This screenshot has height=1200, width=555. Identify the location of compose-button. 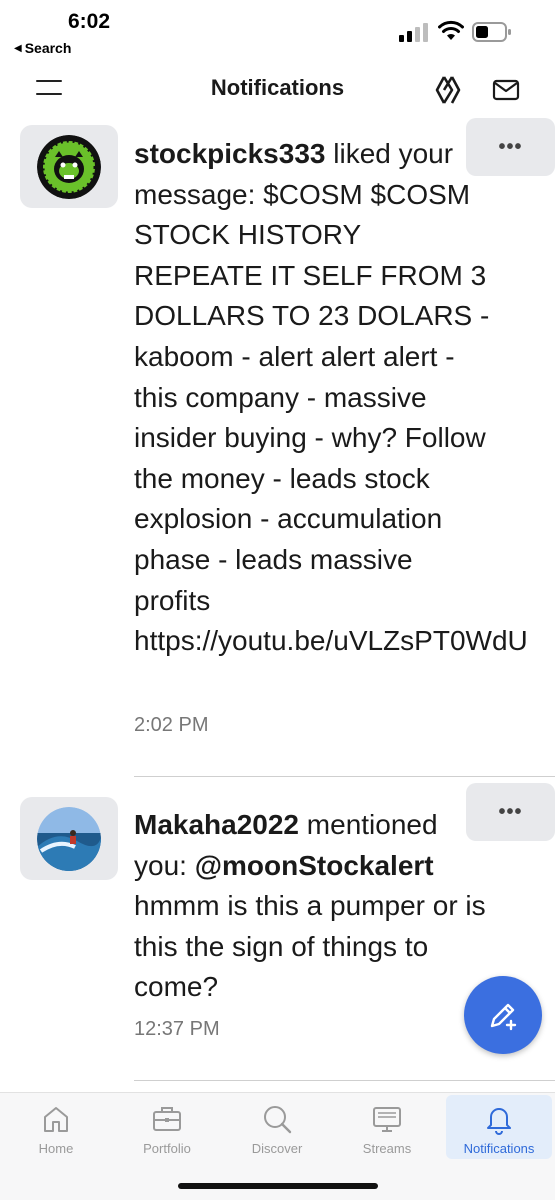
(503, 1015).